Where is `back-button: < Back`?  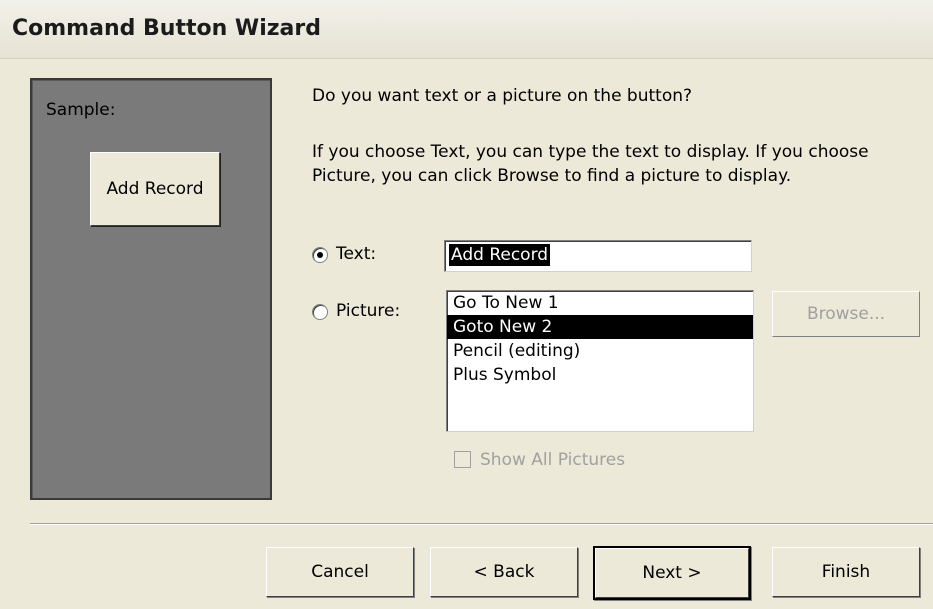 back-button: < Back is located at coordinates (504, 572).